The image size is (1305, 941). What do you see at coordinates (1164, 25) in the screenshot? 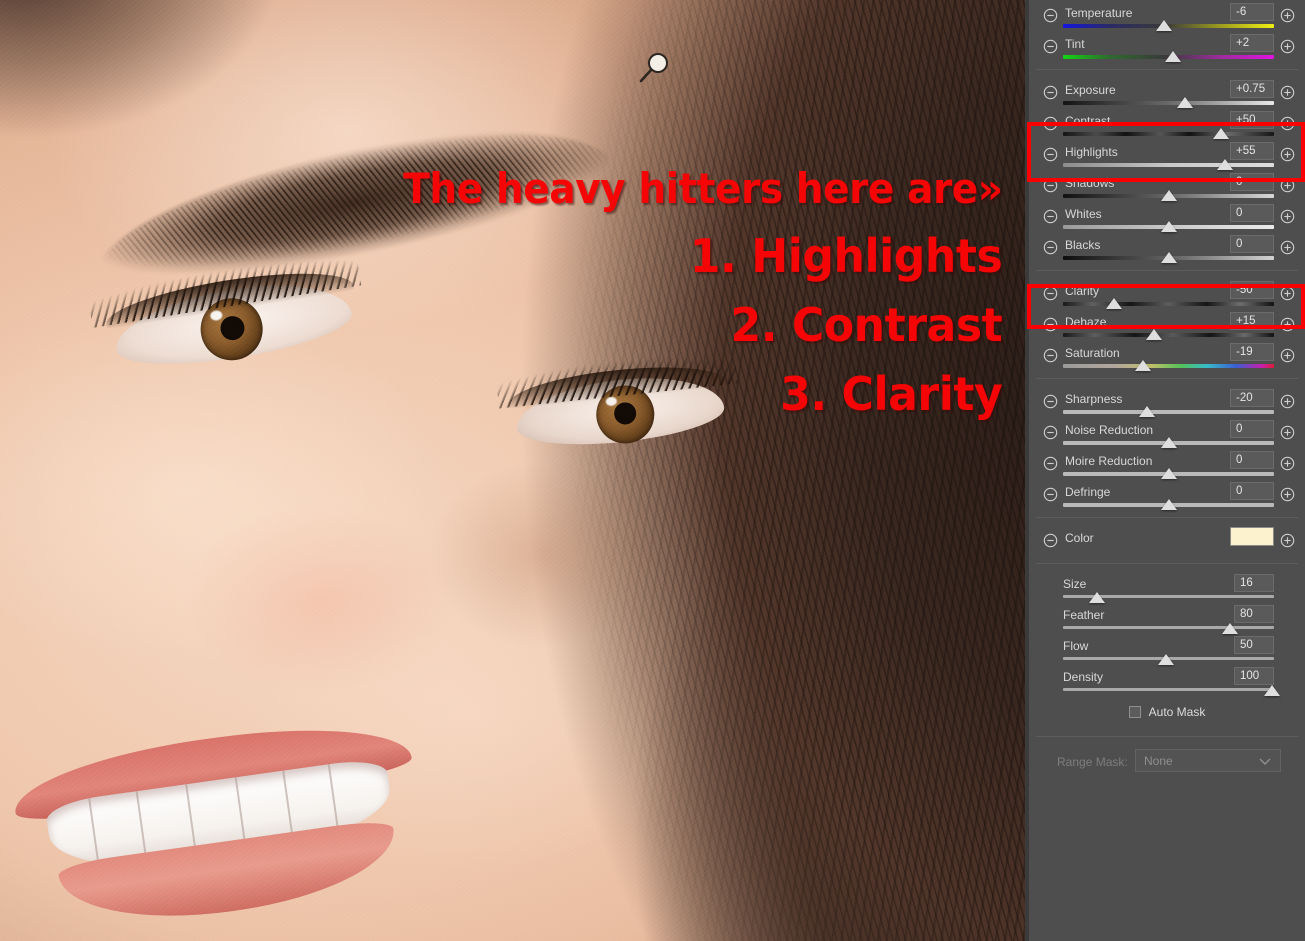
I see `slider-thumb-temperature` at bounding box center [1164, 25].